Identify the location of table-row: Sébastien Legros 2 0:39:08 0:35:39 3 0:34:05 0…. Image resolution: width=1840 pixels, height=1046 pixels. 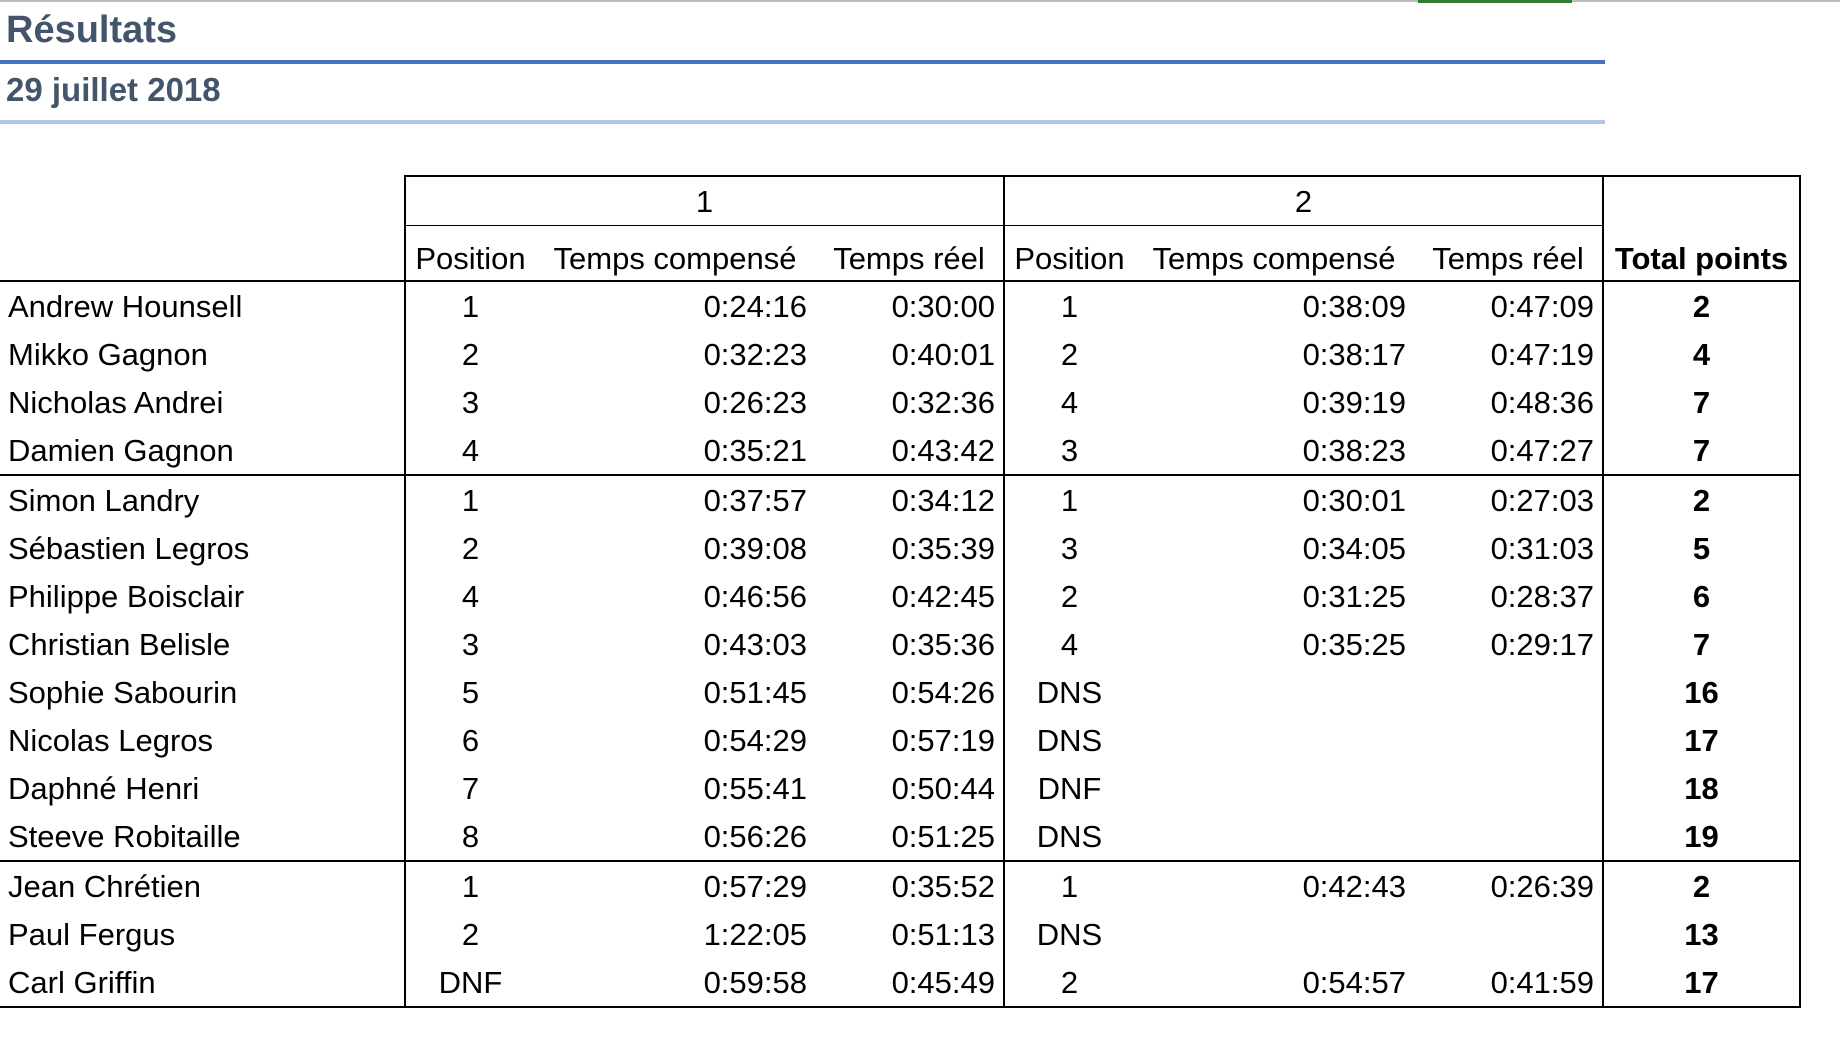
(900, 548).